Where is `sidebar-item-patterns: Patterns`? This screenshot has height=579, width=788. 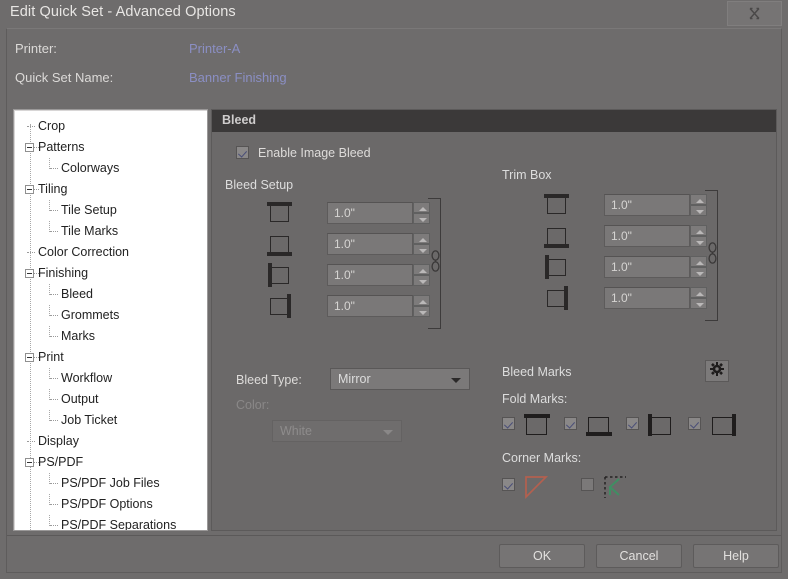
sidebar-item-patterns: Patterns is located at coordinates (110, 147).